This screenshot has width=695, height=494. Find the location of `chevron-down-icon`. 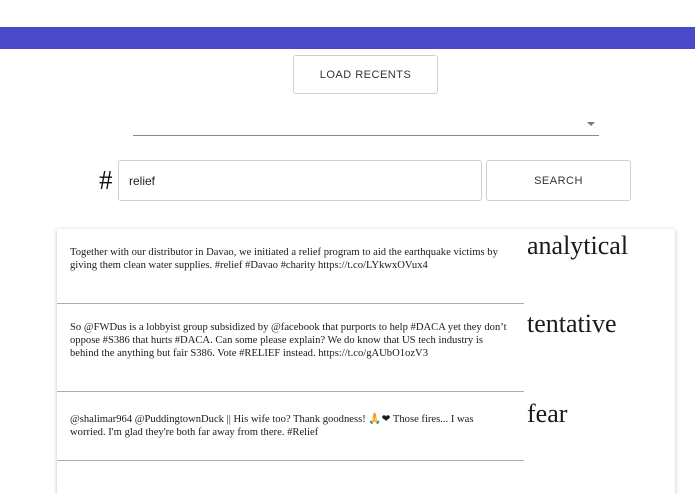

chevron-down-icon is located at coordinates (591, 124).